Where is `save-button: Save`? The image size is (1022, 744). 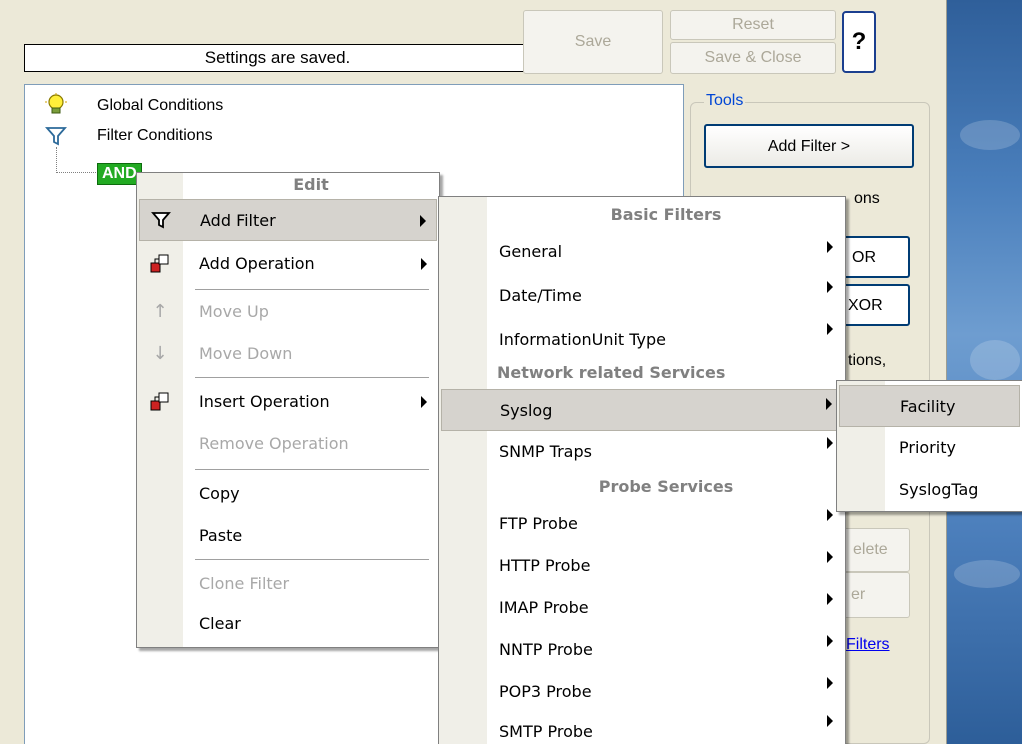
save-button: Save is located at coordinates (593, 42).